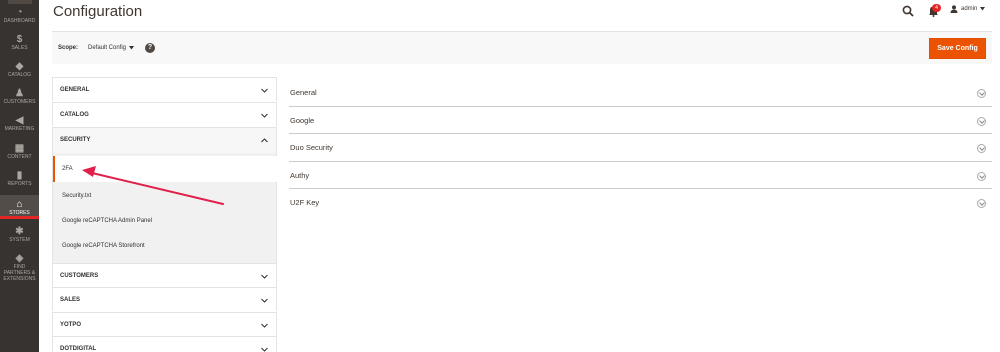 The width and height of the screenshot is (1000, 352). I want to click on nav-item-label: DASHBOARD, so click(19, 21).